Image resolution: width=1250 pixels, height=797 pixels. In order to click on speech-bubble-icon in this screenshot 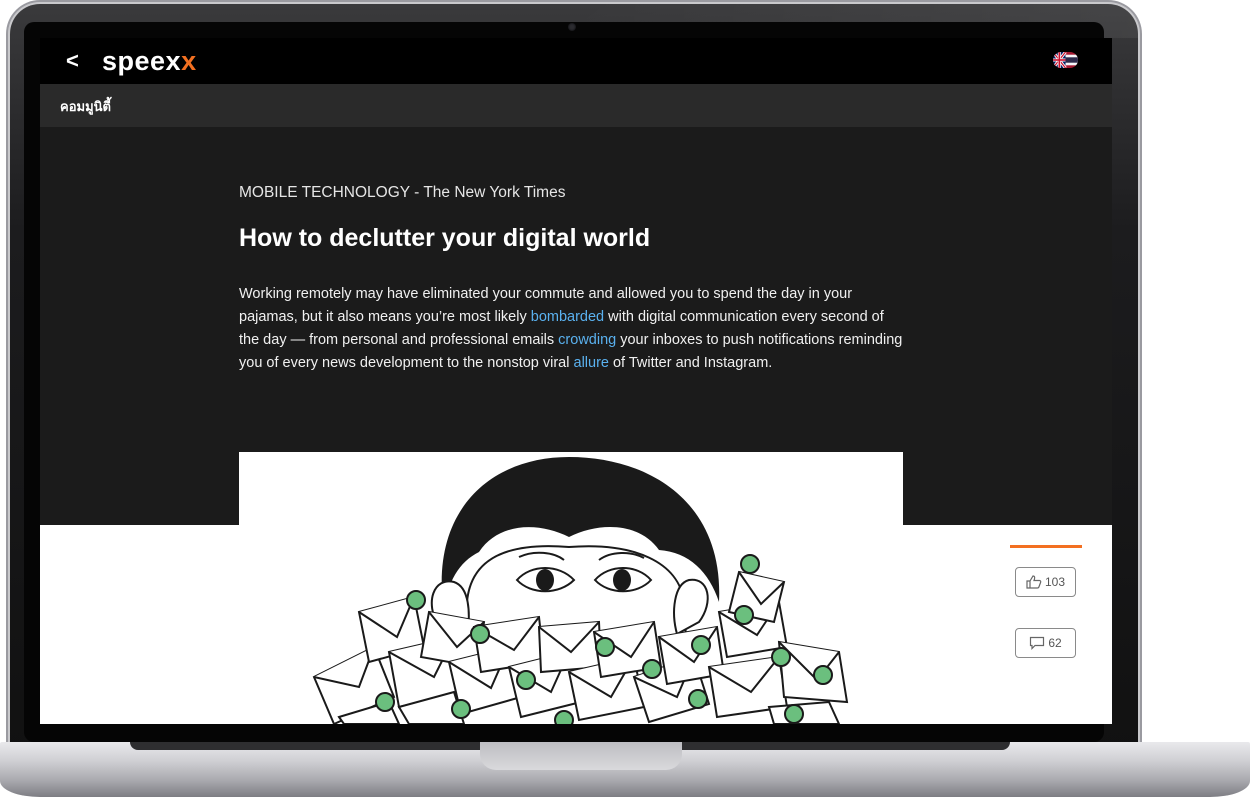, I will do `click(1037, 643)`.